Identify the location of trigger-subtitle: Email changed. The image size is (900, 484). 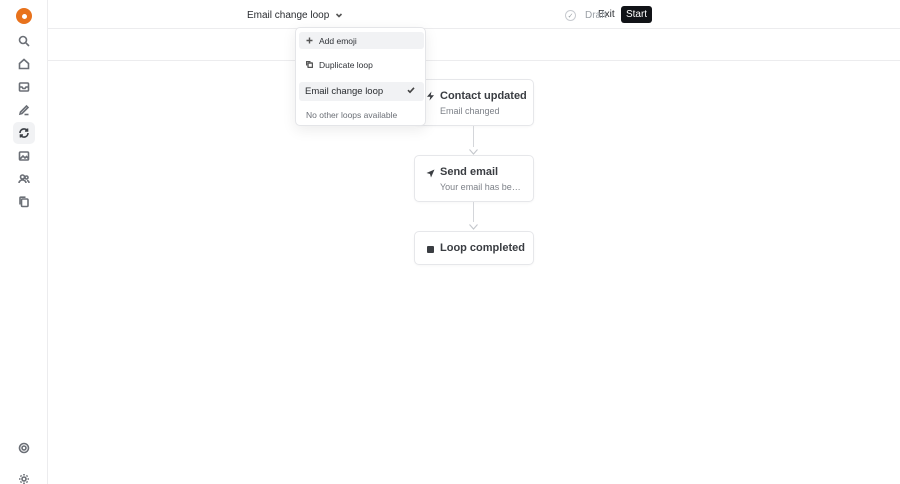
(470, 111).